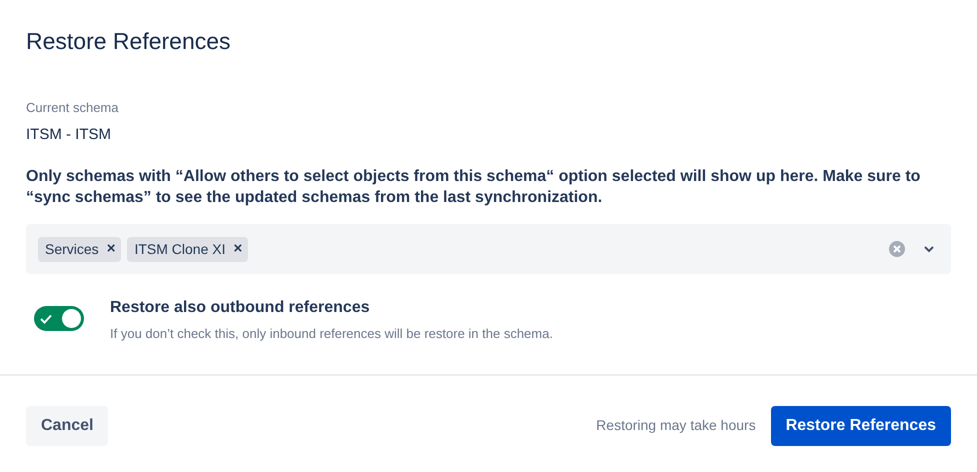 Image resolution: width=977 pixels, height=472 pixels. What do you see at coordinates (72, 249) in the screenshot?
I see `tag-label: Services` at bounding box center [72, 249].